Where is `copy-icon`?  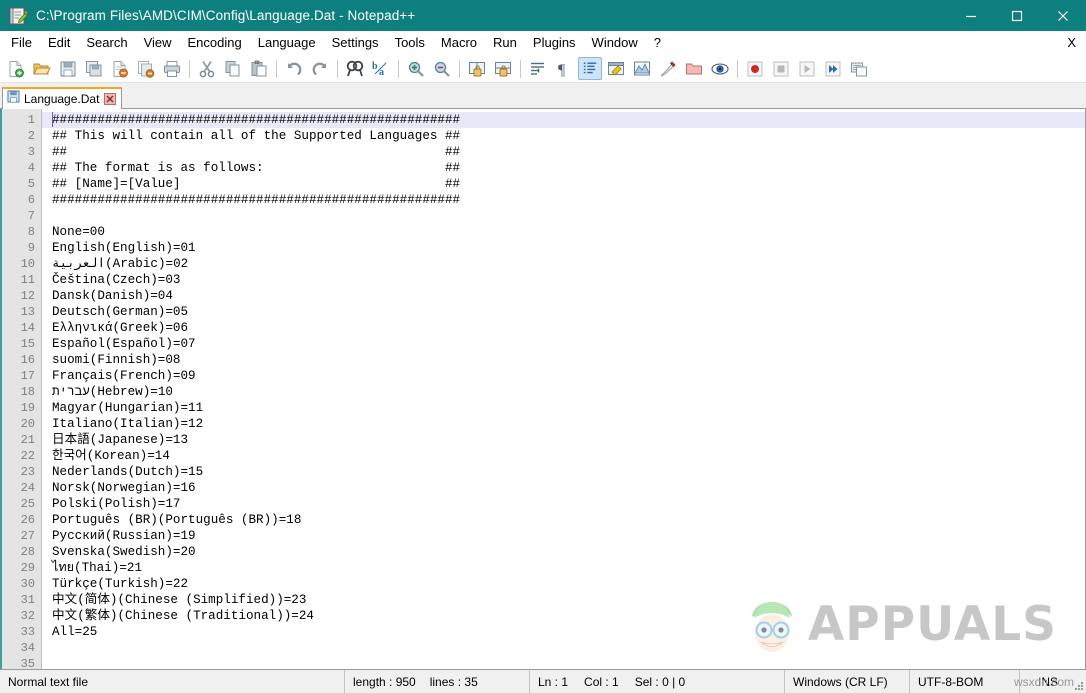 copy-icon is located at coordinates (233, 68).